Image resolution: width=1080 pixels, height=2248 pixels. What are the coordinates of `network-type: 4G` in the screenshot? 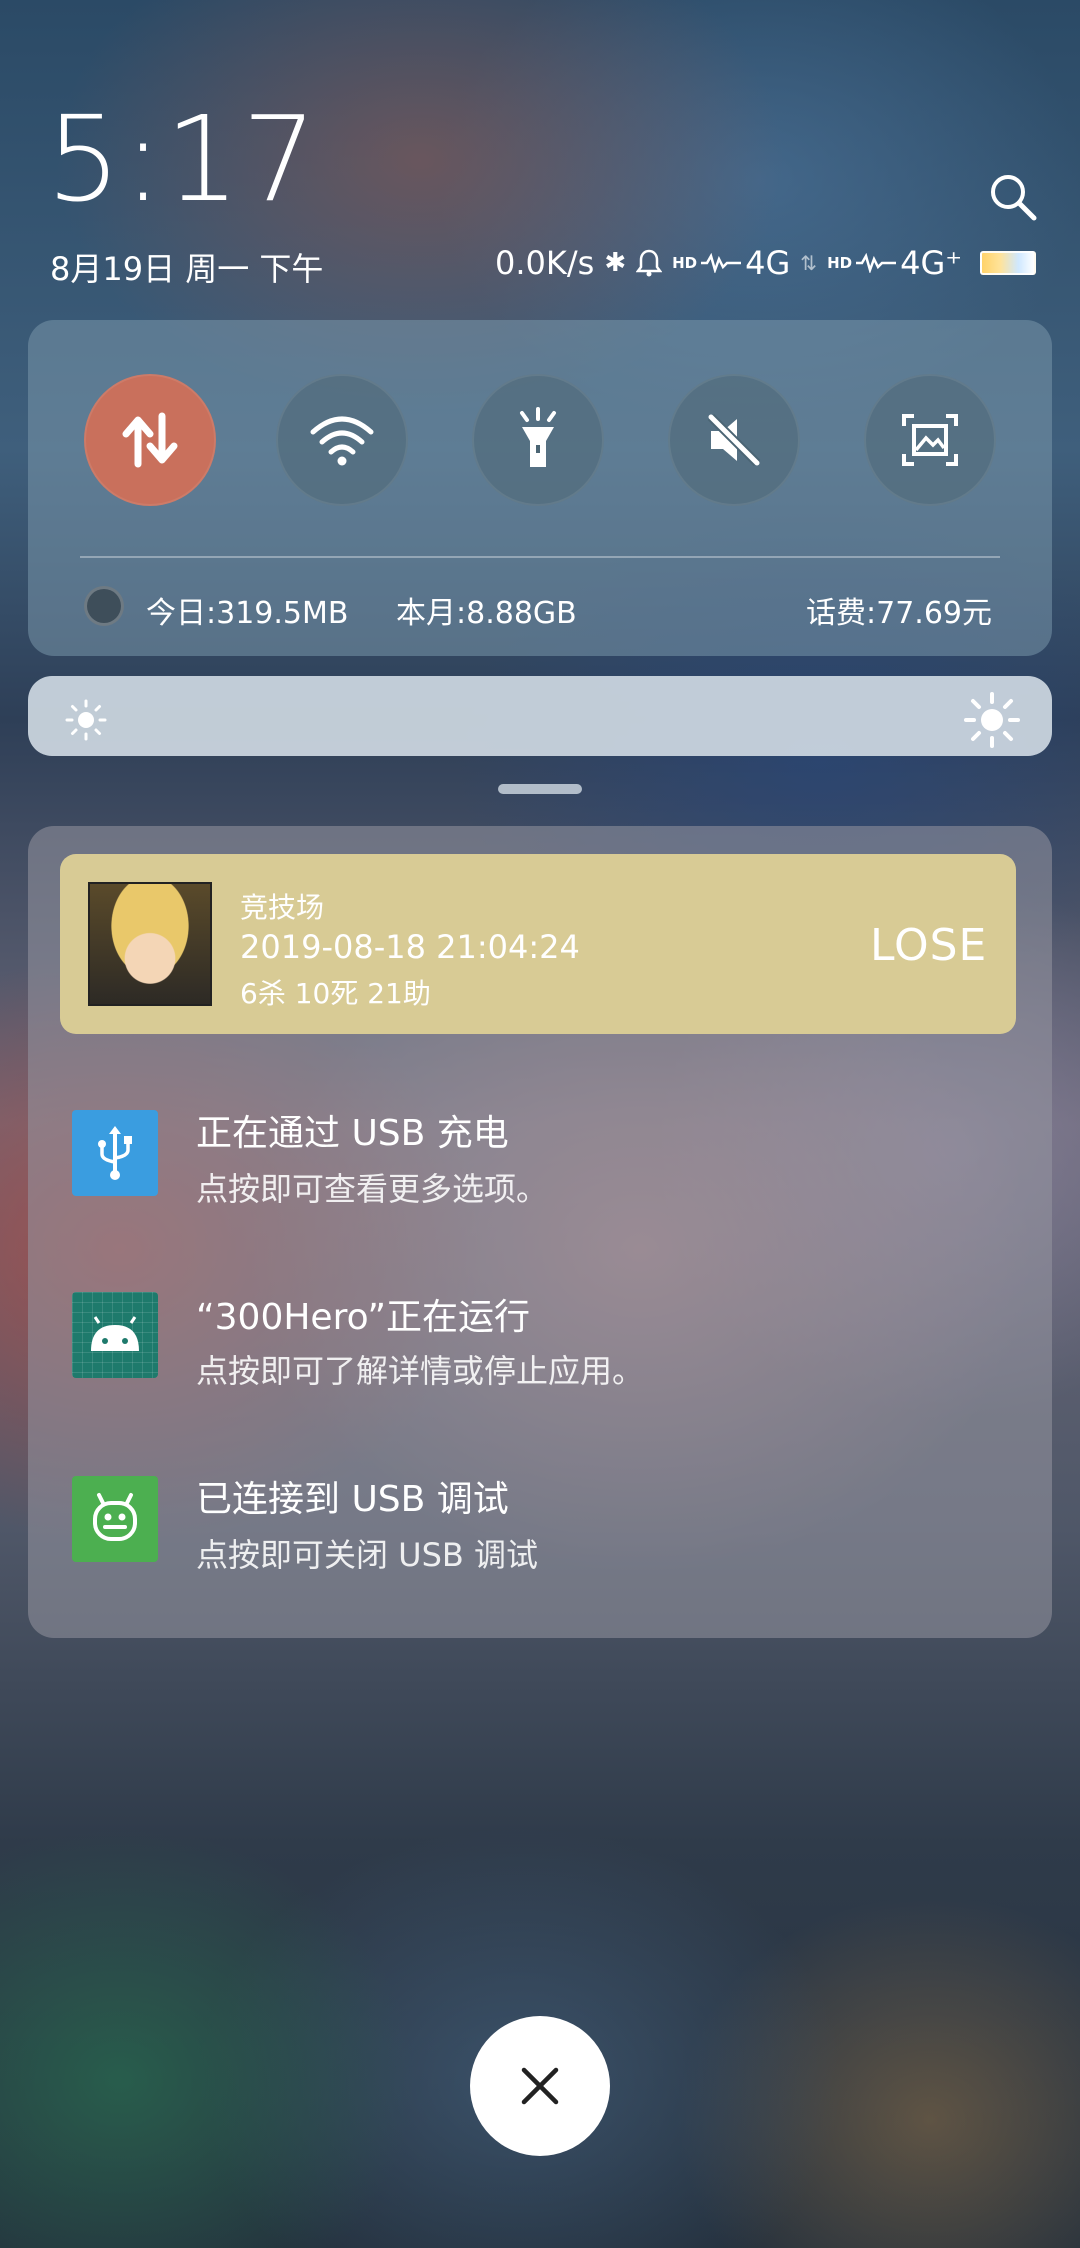 It's located at (768, 263).